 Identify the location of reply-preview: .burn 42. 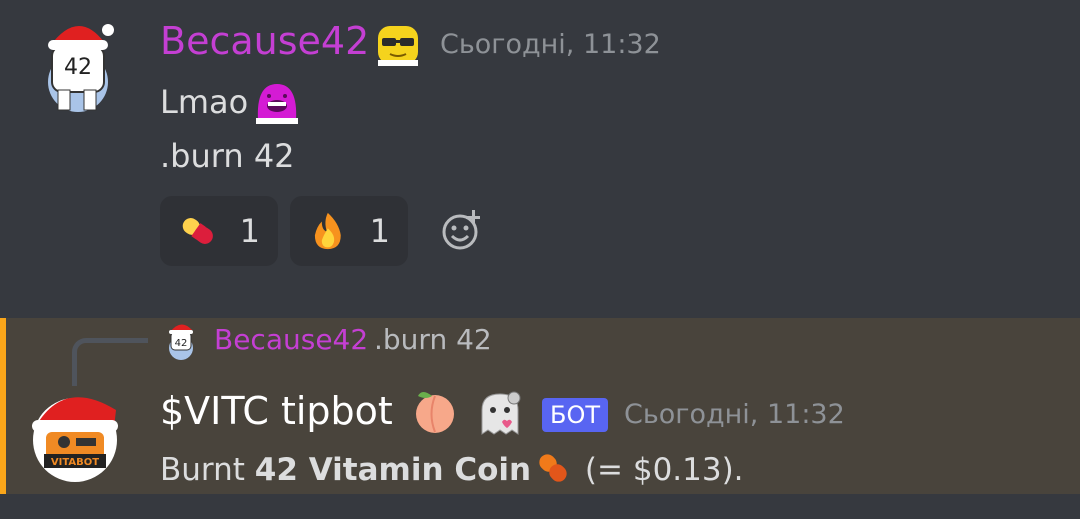
(433, 340).